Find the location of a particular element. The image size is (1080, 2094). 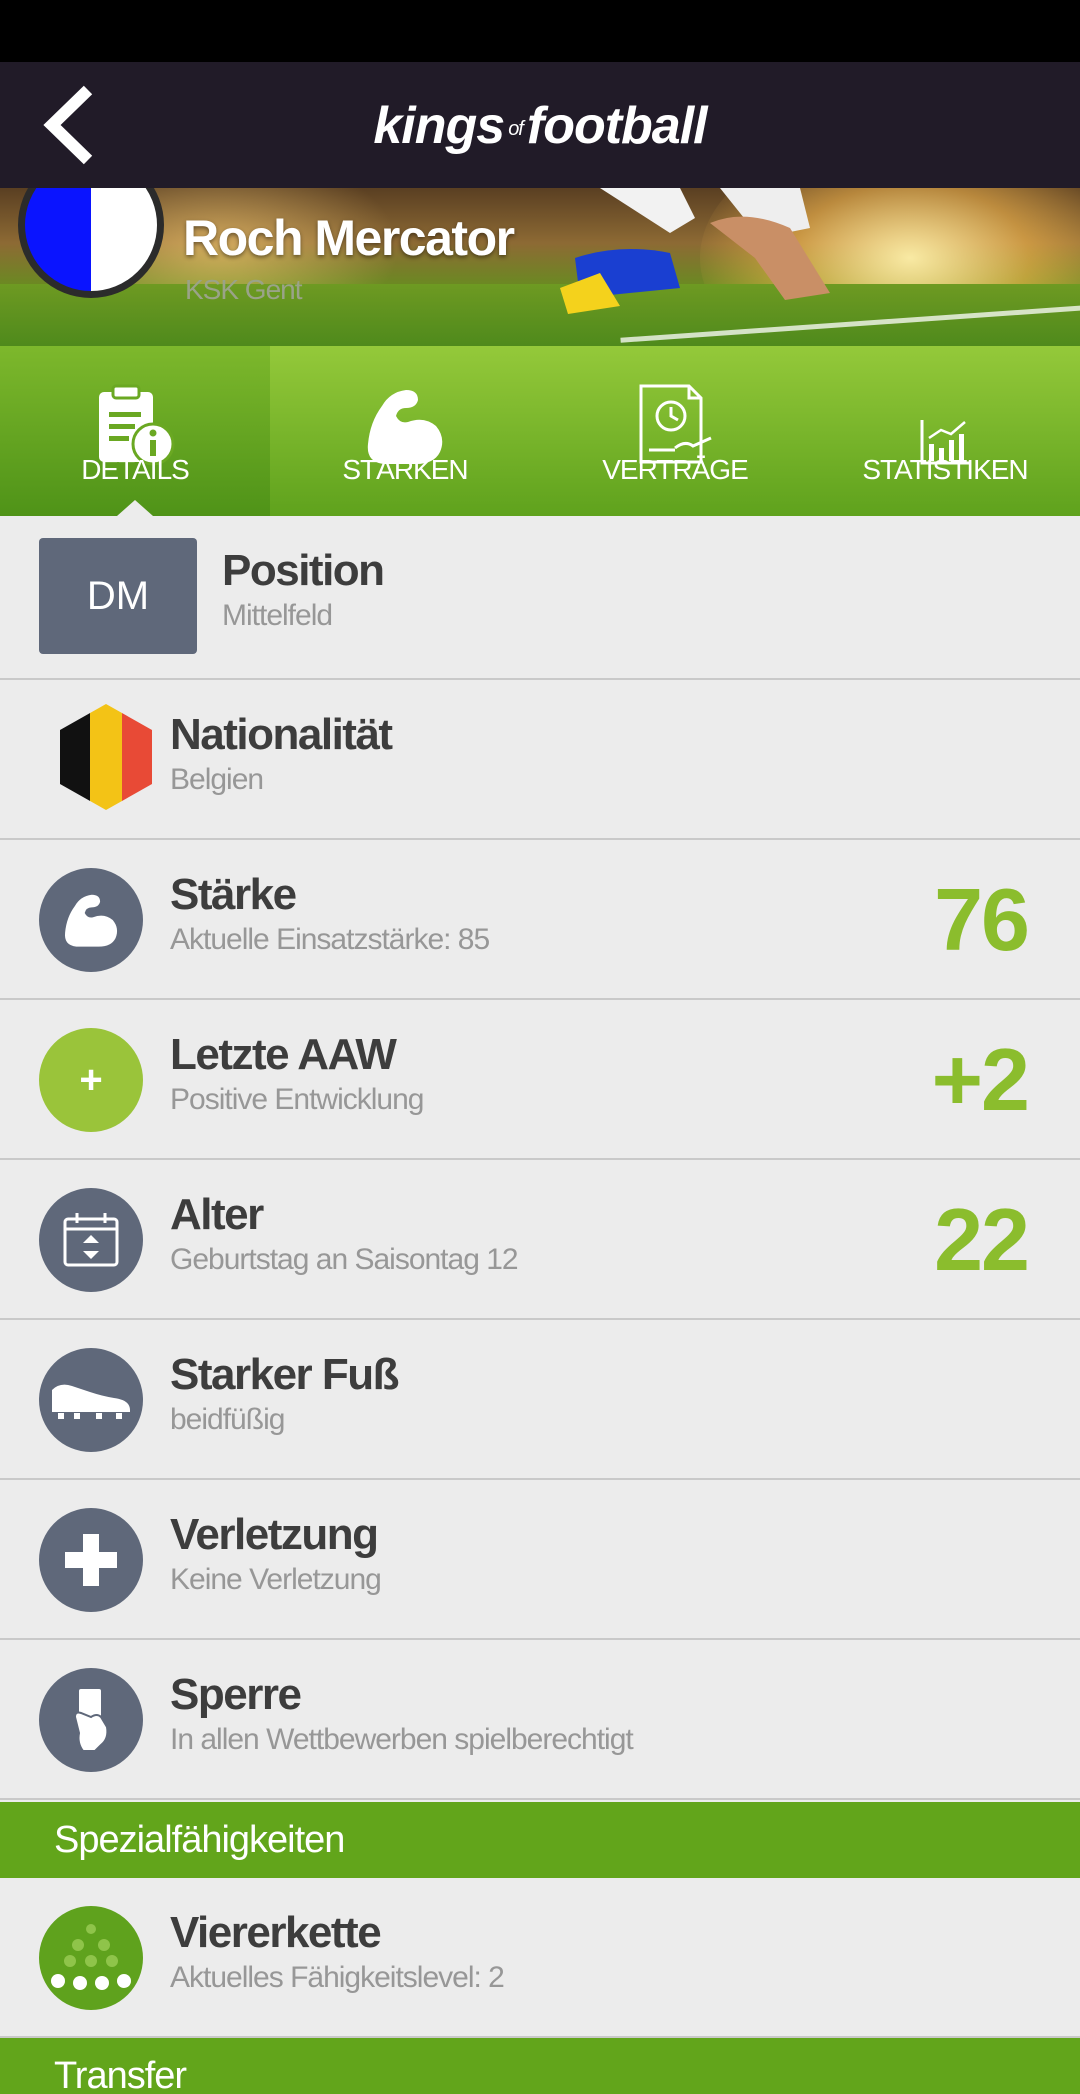

age-subtitle: Geburtstag an Saisontag 12 is located at coordinates (344, 1259).